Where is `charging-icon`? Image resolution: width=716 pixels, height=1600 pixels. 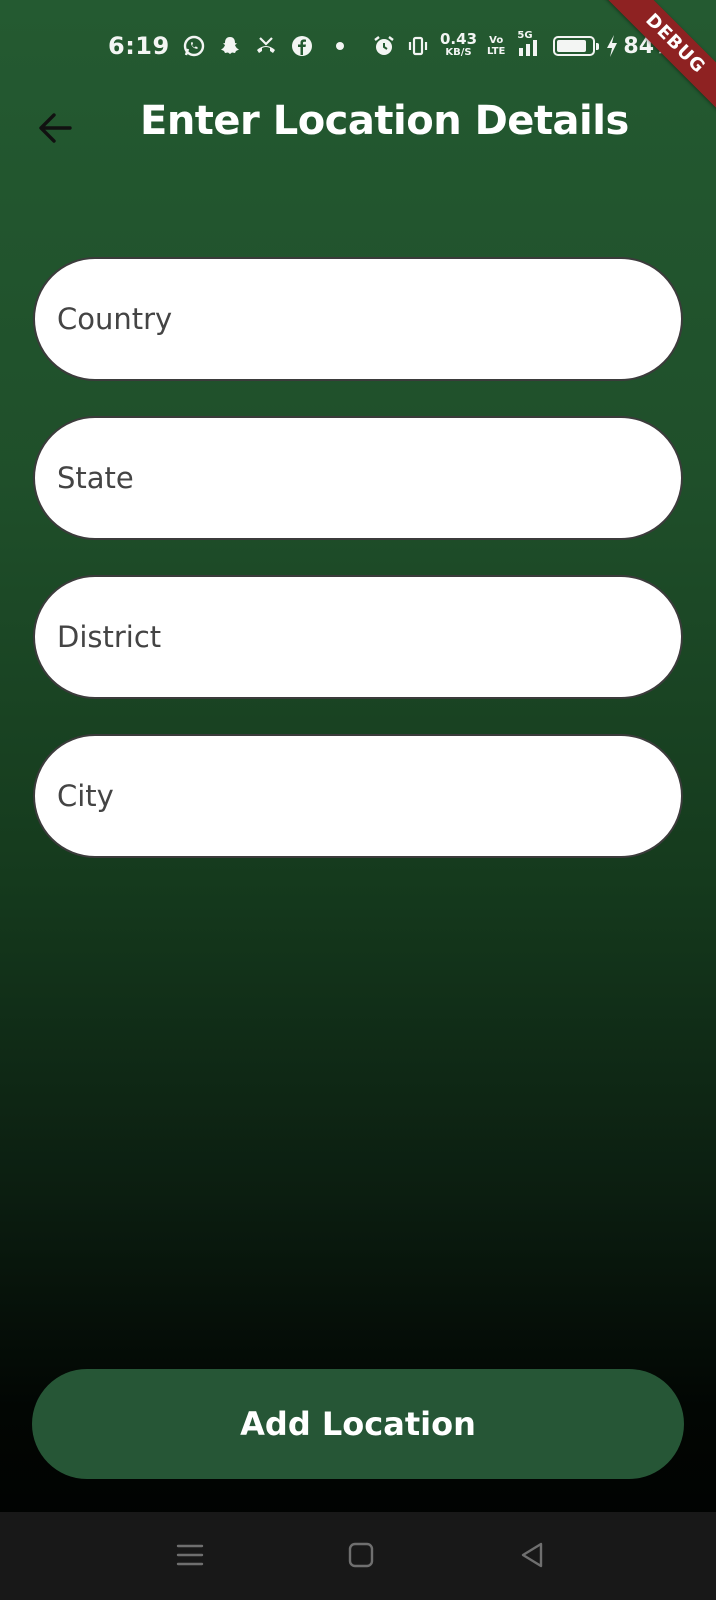
charging-icon is located at coordinates (612, 46).